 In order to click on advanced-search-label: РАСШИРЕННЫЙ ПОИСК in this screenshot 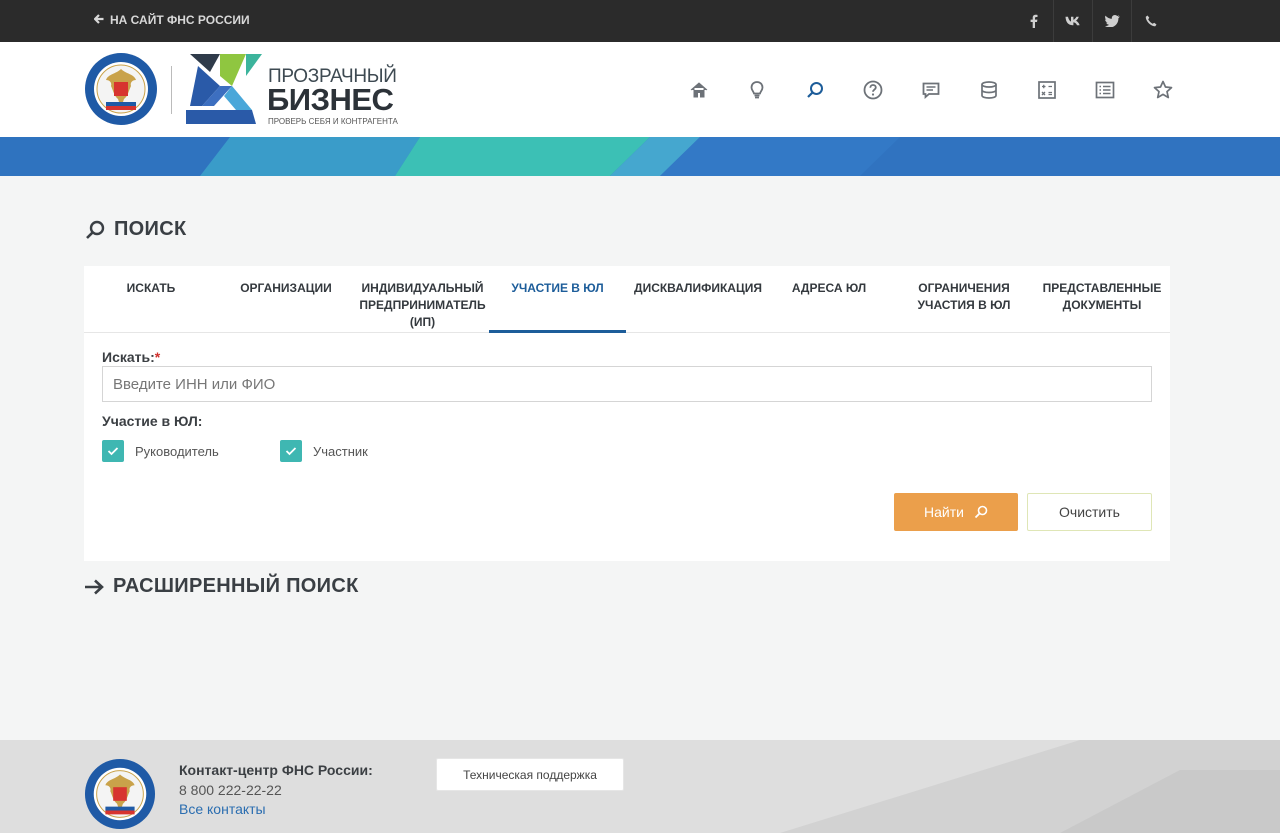, I will do `click(236, 586)`.